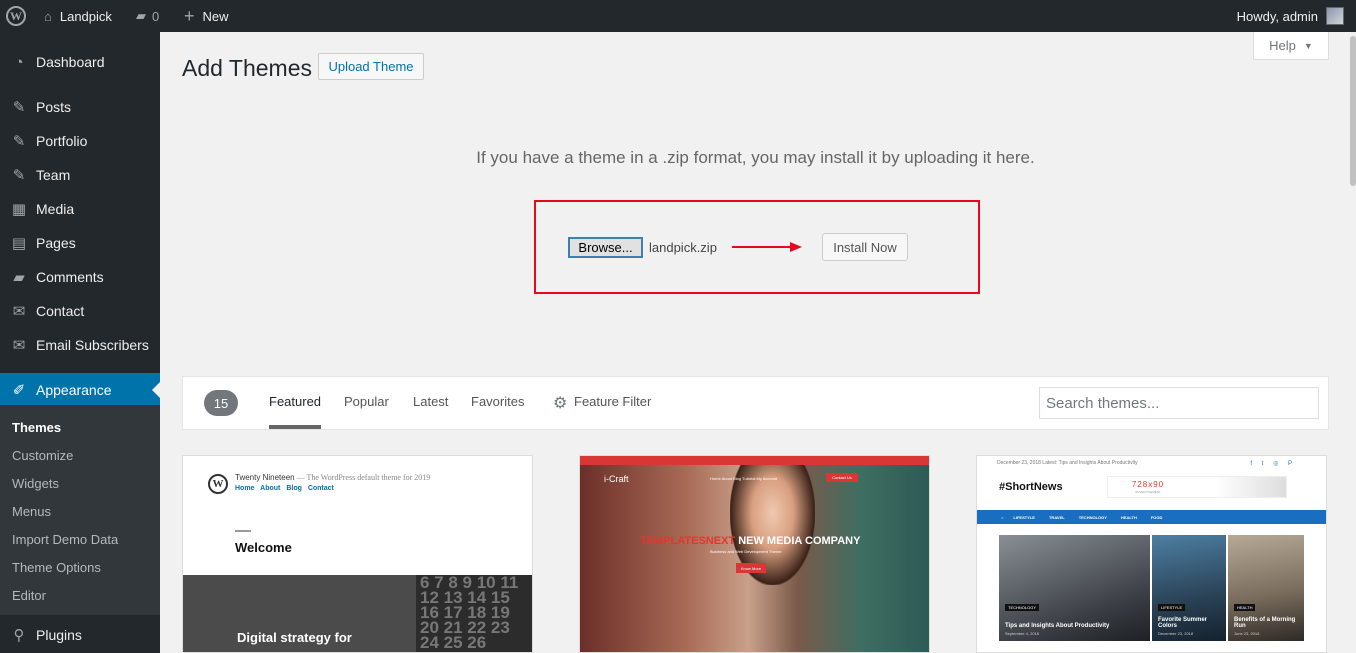 This screenshot has height=653, width=1356. Describe the element at coordinates (1247, 633) in the screenshot. I see `post-date: June 23, 2018` at that location.